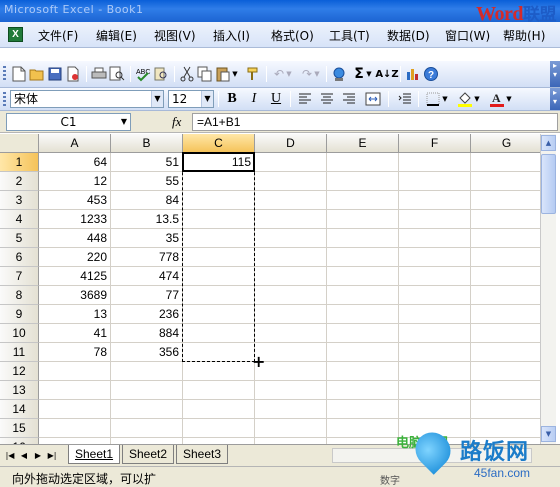 The width and height of the screenshot is (560, 487). I want to click on menu-format: 格式(O), so click(292, 35).